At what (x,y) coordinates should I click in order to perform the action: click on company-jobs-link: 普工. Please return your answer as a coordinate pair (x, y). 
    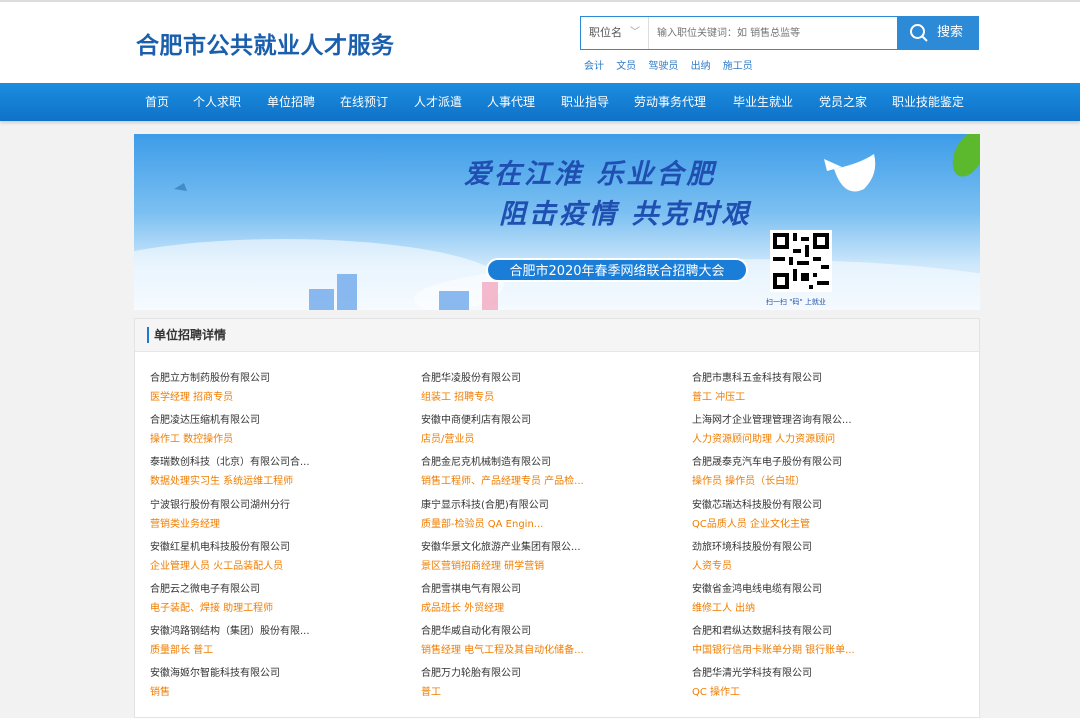
    Looking at the image, I should click on (551, 690).